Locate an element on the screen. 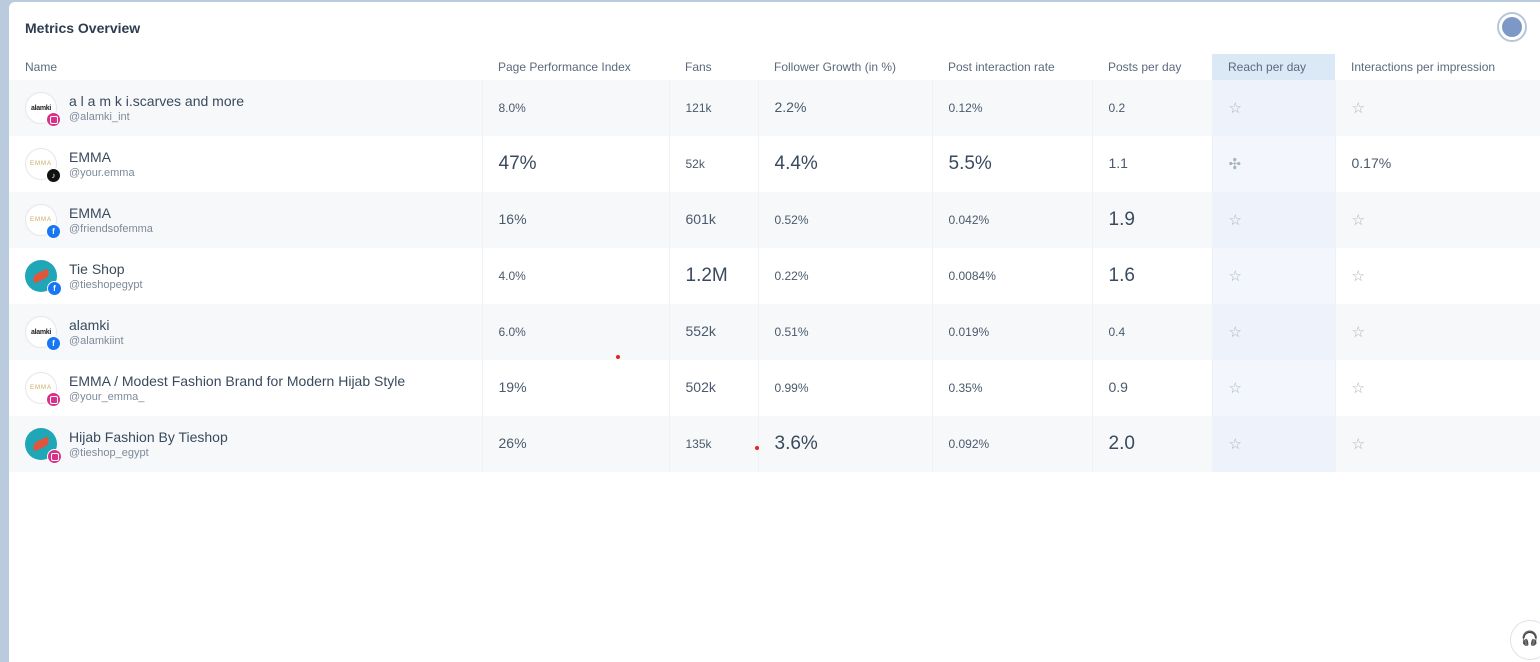 This screenshot has height=662, width=1540. tieshop-avatar: f is located at coordinates (43, 278).